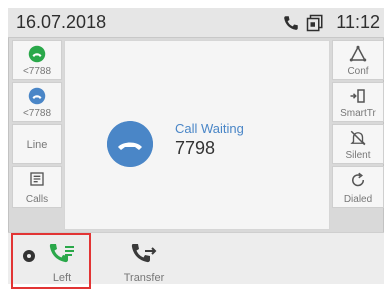 The width and height of the screenshot is (392, 292). I want to click on transfer-softkey-label: Transfer, so click(144, 278).